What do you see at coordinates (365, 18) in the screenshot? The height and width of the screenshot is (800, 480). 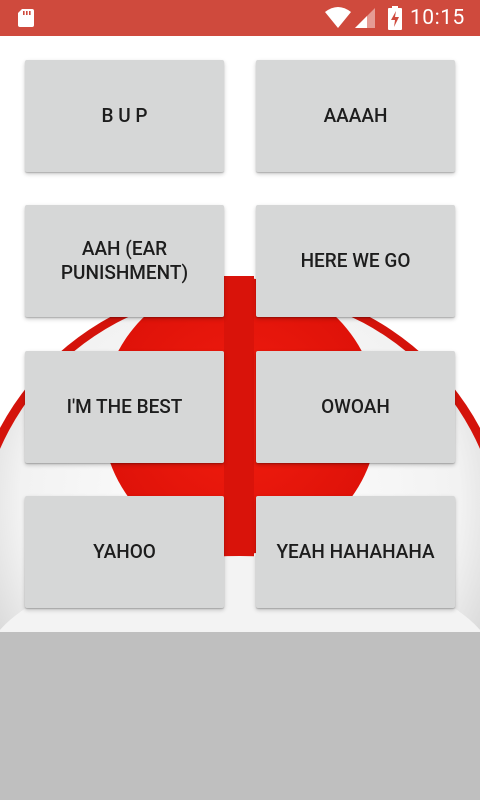 I see `signal-icon` at bounding box center [365, 18].